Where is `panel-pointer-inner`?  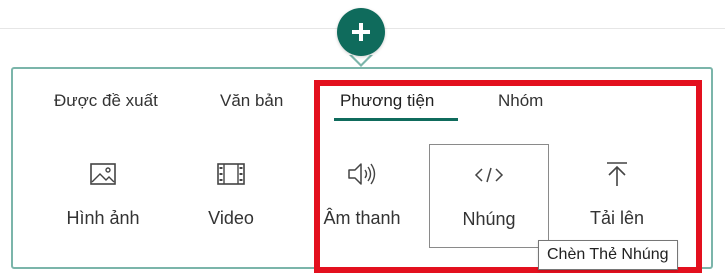
panel-pointer-inner is located at coordinates (361, 59).